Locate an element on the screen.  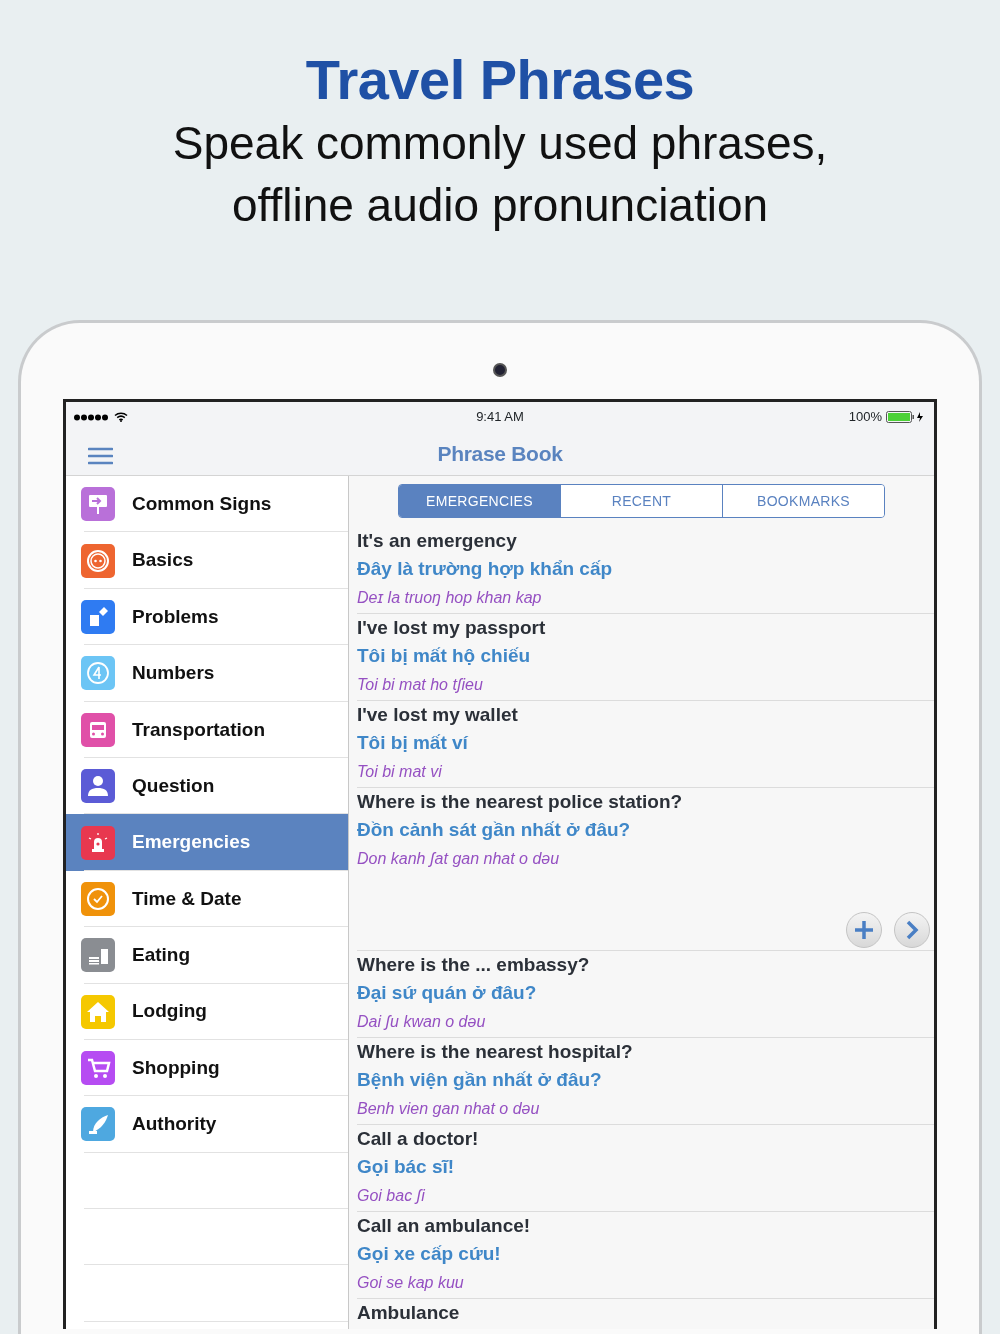
english-phrase: I've lost my wallet is located at coordinates (438, 715).